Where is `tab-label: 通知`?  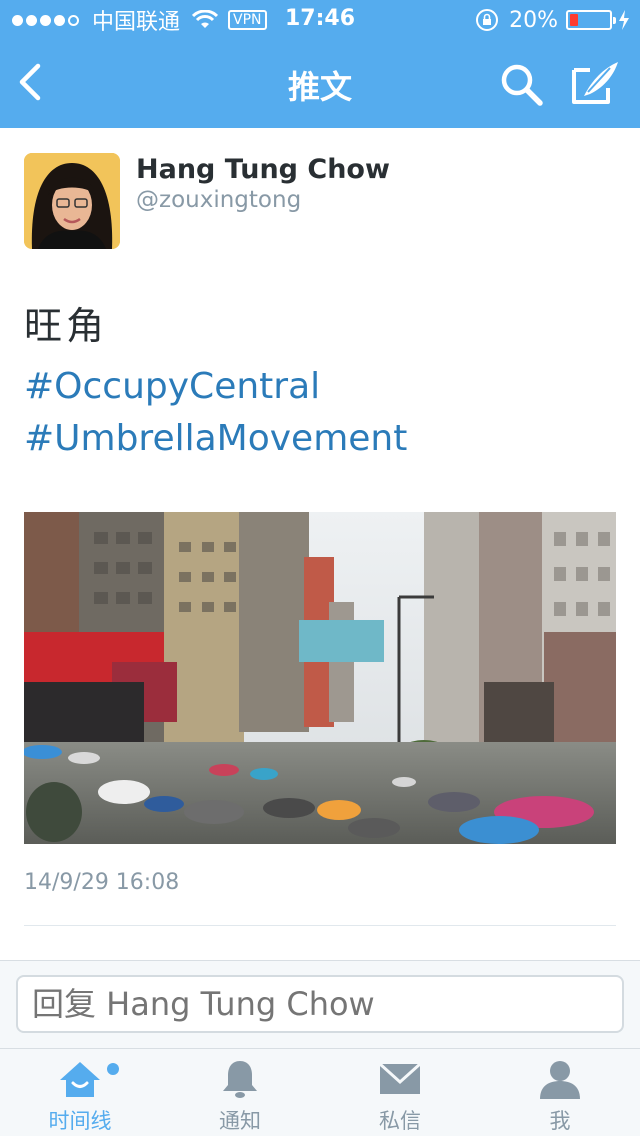 tab-label: 通知 is located at coordinates (240, 1121).